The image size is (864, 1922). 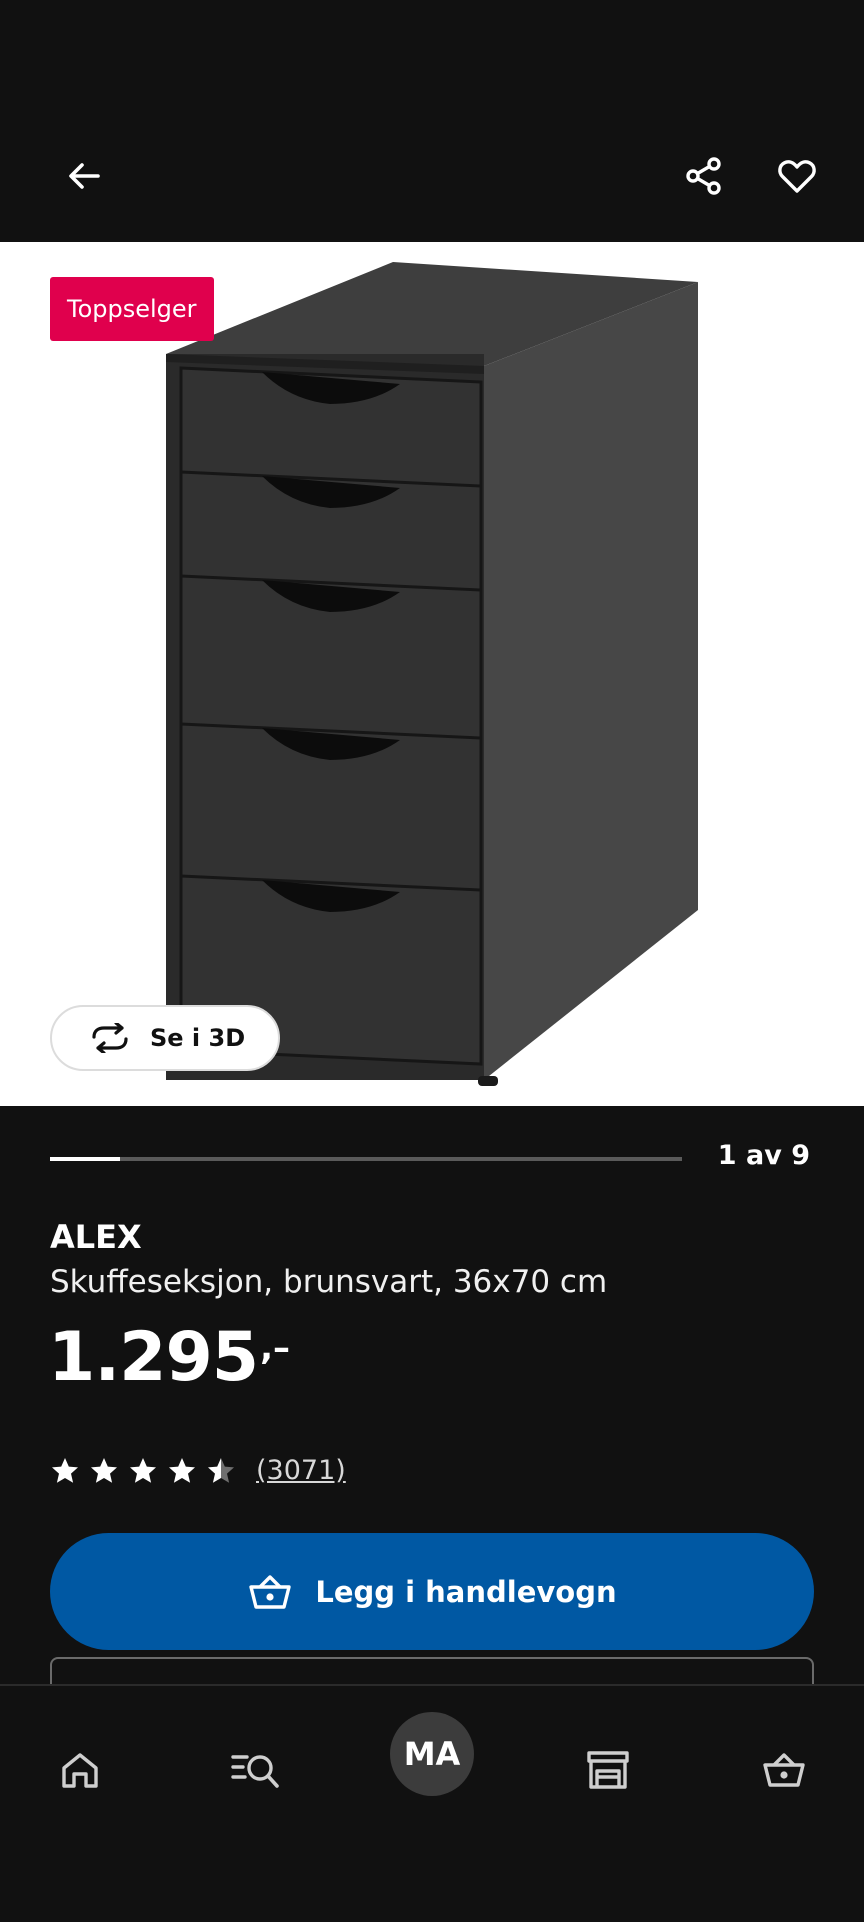 I want to click on favourite-button, so click(x=797, y=176).